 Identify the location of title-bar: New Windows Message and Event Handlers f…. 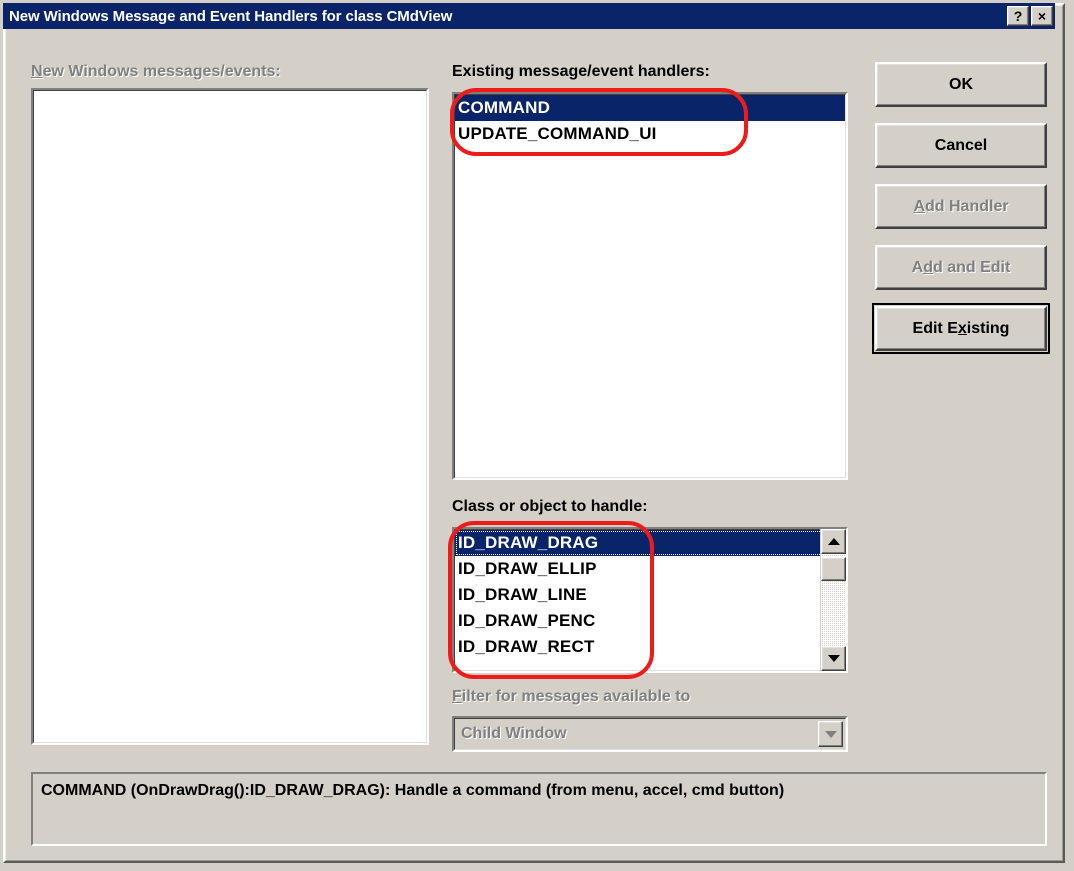
(529, 16).